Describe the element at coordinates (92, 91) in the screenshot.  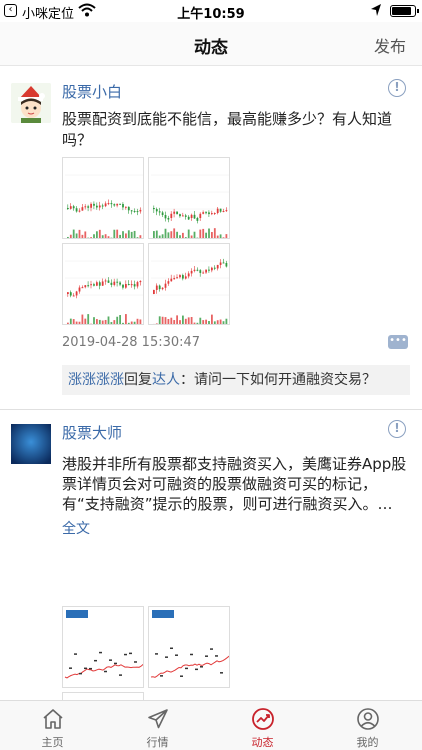
I see `post-username: 股票小白` at that location.